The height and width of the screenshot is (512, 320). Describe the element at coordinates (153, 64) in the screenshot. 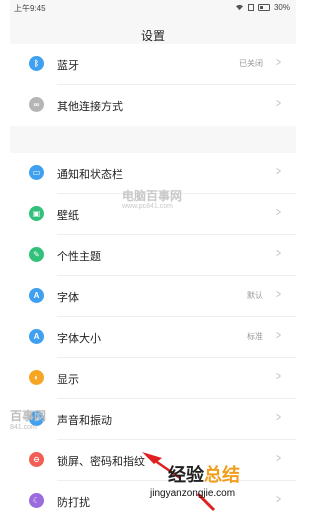

I see `settings-row: ᛒ 蓝牙 已关闭 >` at that location.